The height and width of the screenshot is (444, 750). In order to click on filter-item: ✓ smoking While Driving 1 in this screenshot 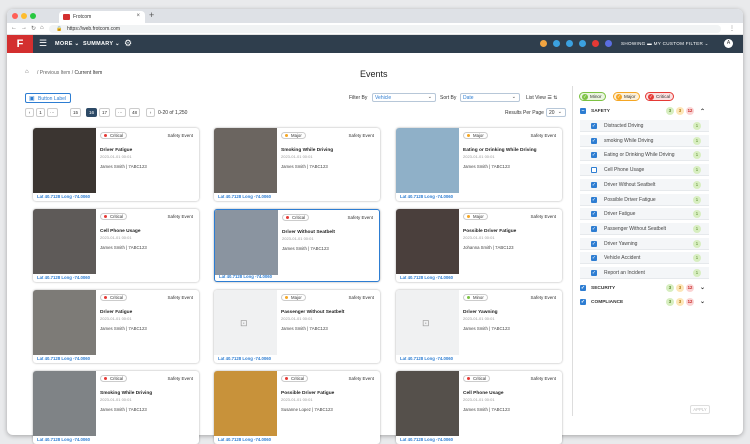, I will do `click(644, 140)`.